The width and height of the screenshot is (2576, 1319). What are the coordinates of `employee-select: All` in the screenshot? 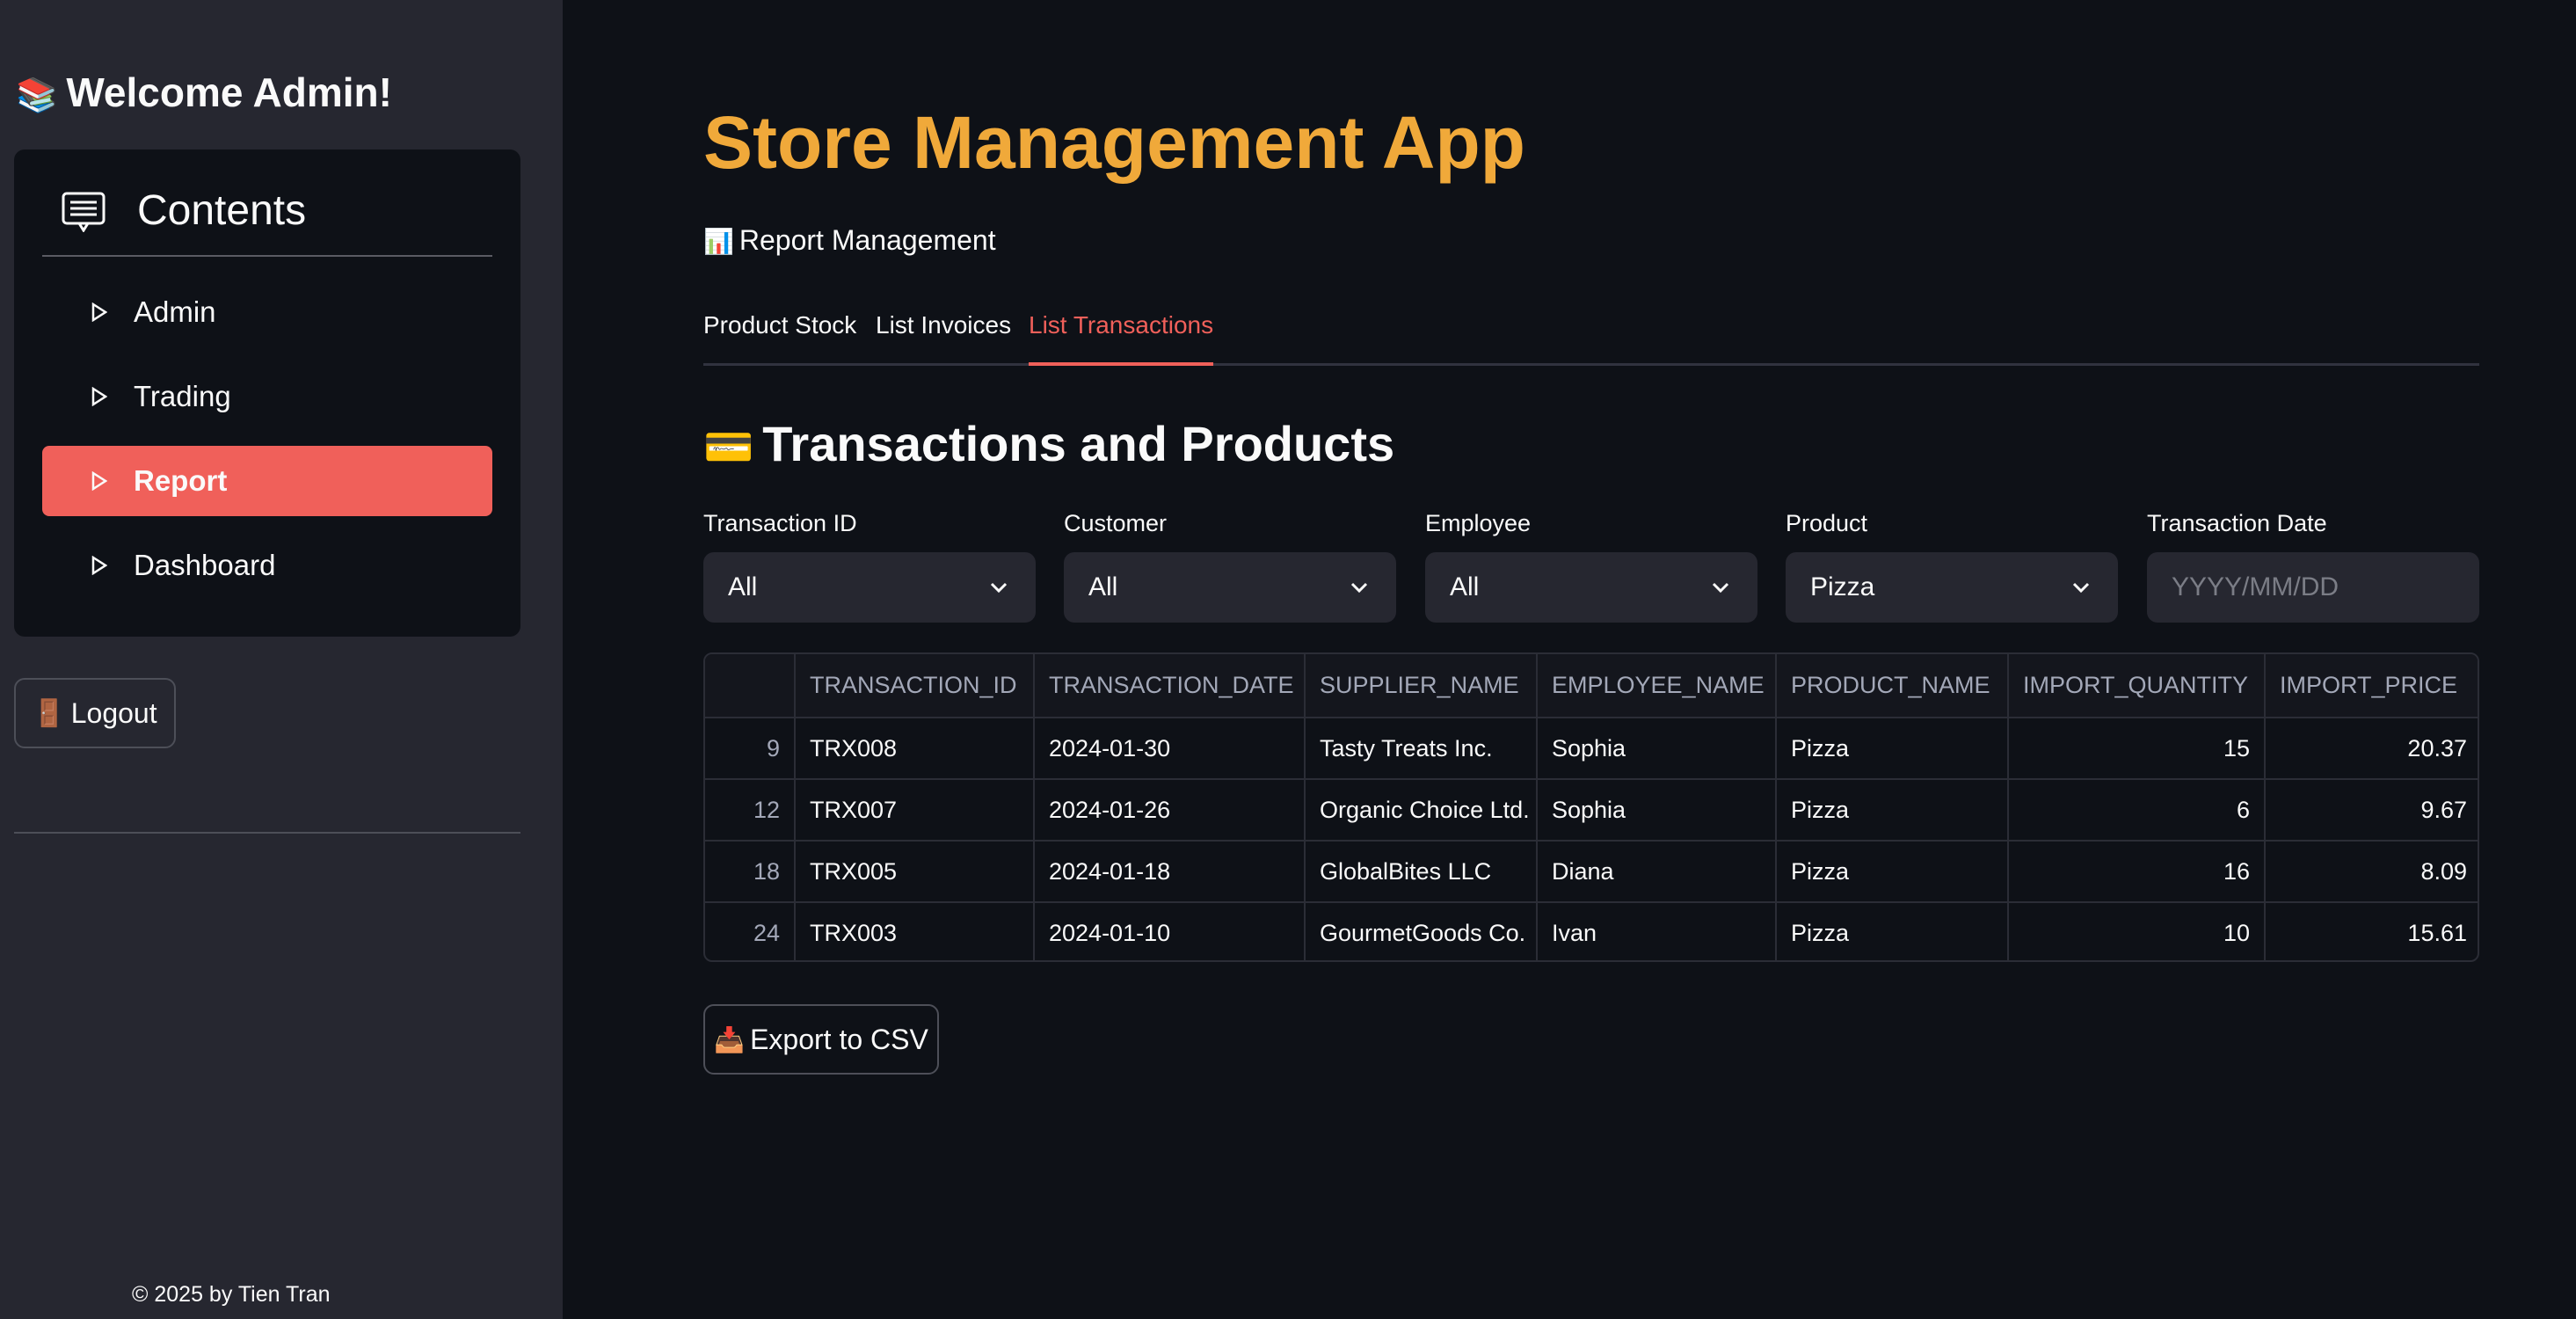 It's located at (1591, 587).